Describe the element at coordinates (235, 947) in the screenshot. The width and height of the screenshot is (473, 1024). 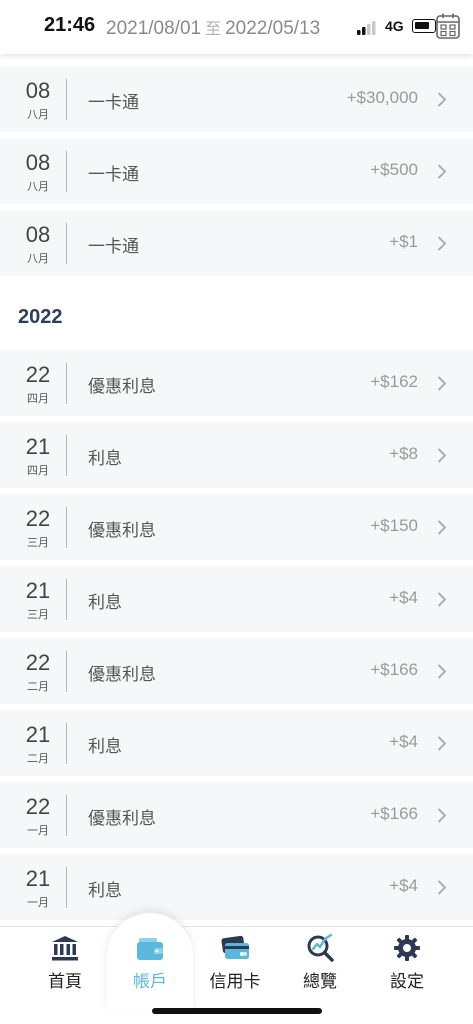
I see `credit-card-icon` at that location.